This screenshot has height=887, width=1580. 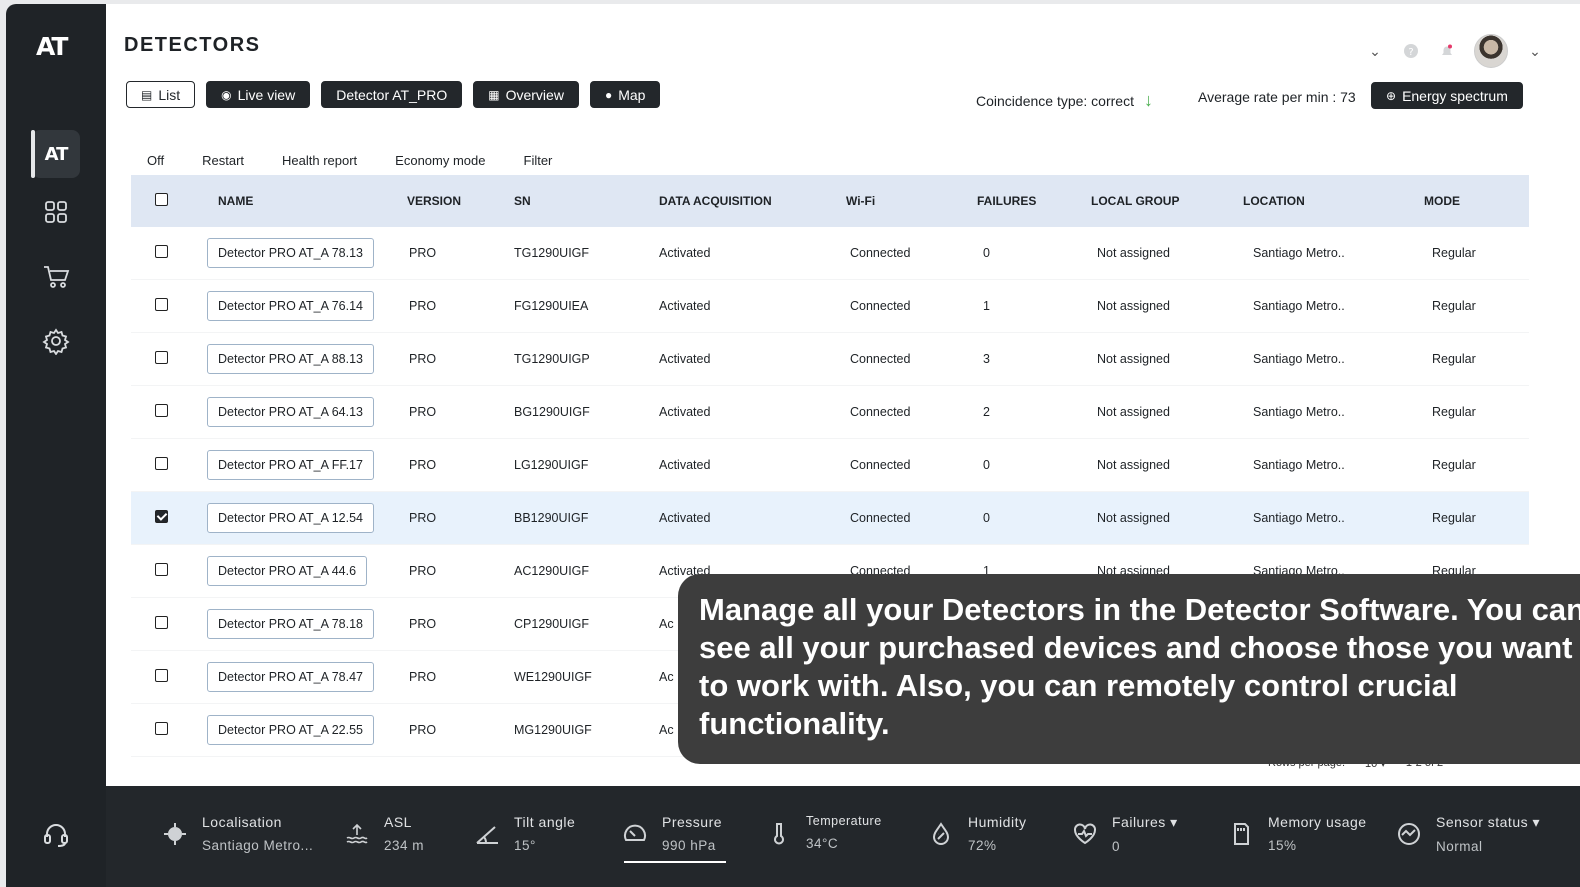 What do you see at coordinates (155, 160) in the screenshot?
I see `action-off: Off` at bounding box center [155, 160].